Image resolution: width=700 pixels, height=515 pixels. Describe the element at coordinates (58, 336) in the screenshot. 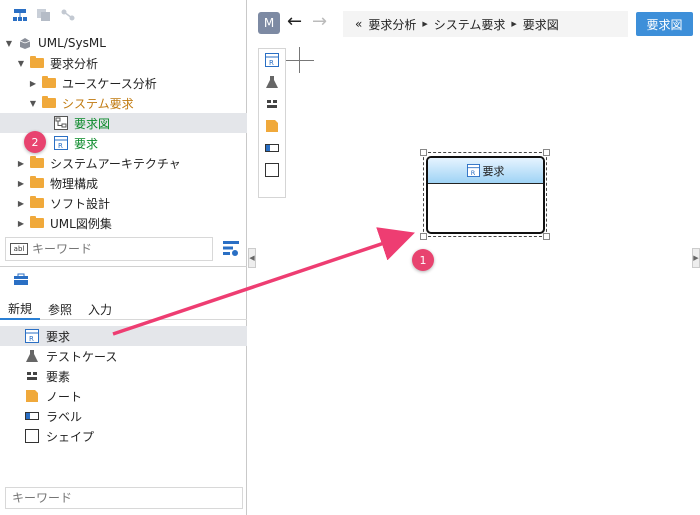

I see `tool-label: 要求` at that location.